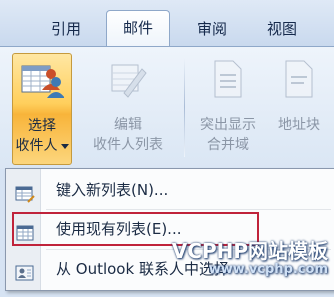 Image resolution: width=334 pixels, height=297 pixels. Describe the element at coordinates (212, 30) in the screenshot. I see `tab-review: 审阅` at that location.